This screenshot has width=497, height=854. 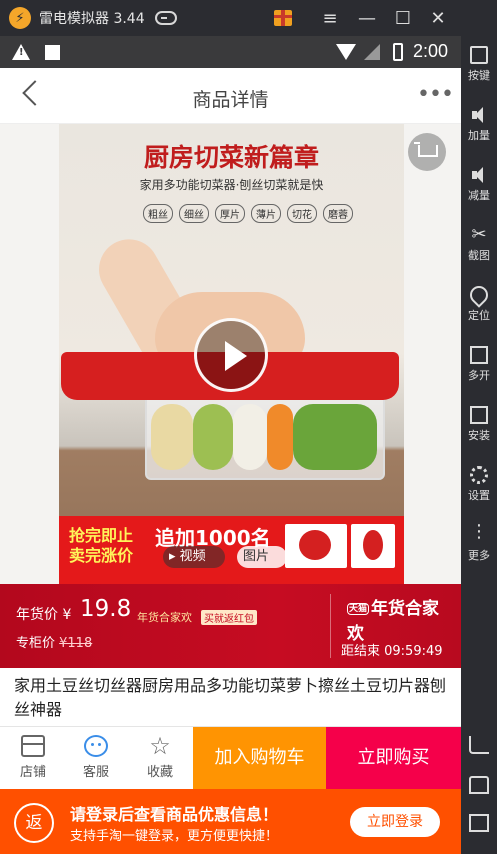 I want to click on rebate-icon: 返, so click(x=34, y=823).